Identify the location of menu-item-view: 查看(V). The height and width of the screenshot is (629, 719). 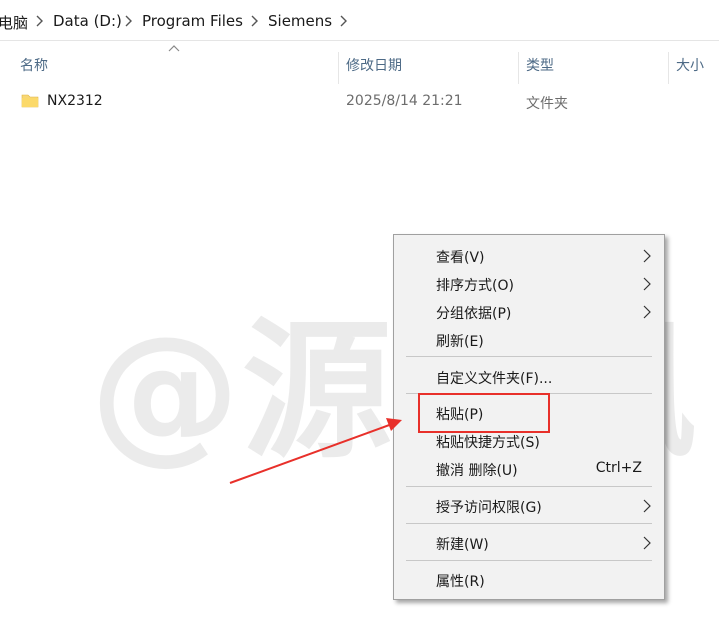
(529, 256).